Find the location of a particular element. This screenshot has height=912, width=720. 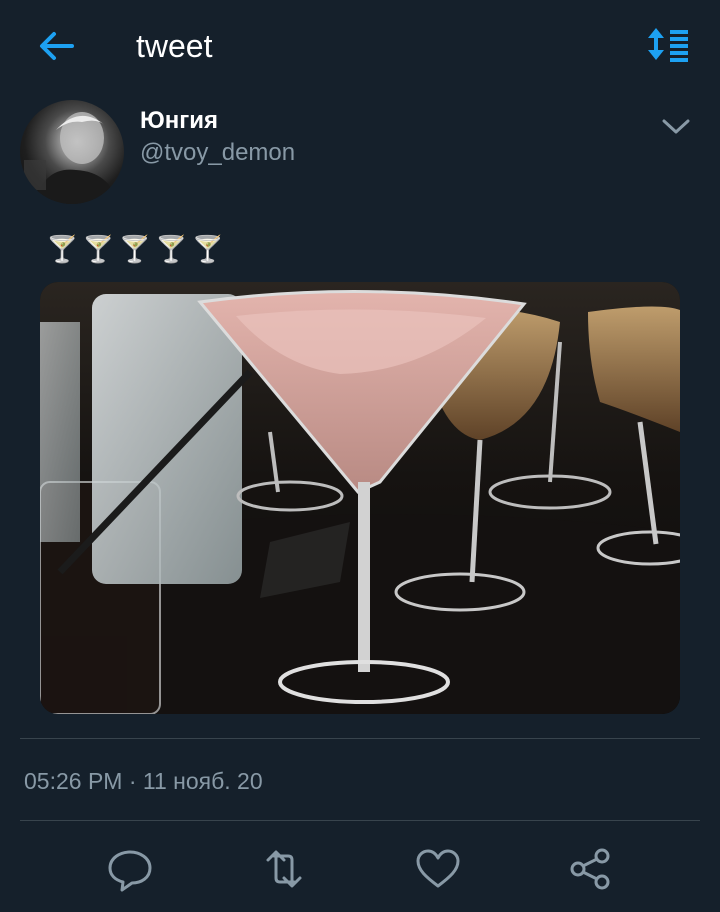

avatar is located at coordinates (72, 152).